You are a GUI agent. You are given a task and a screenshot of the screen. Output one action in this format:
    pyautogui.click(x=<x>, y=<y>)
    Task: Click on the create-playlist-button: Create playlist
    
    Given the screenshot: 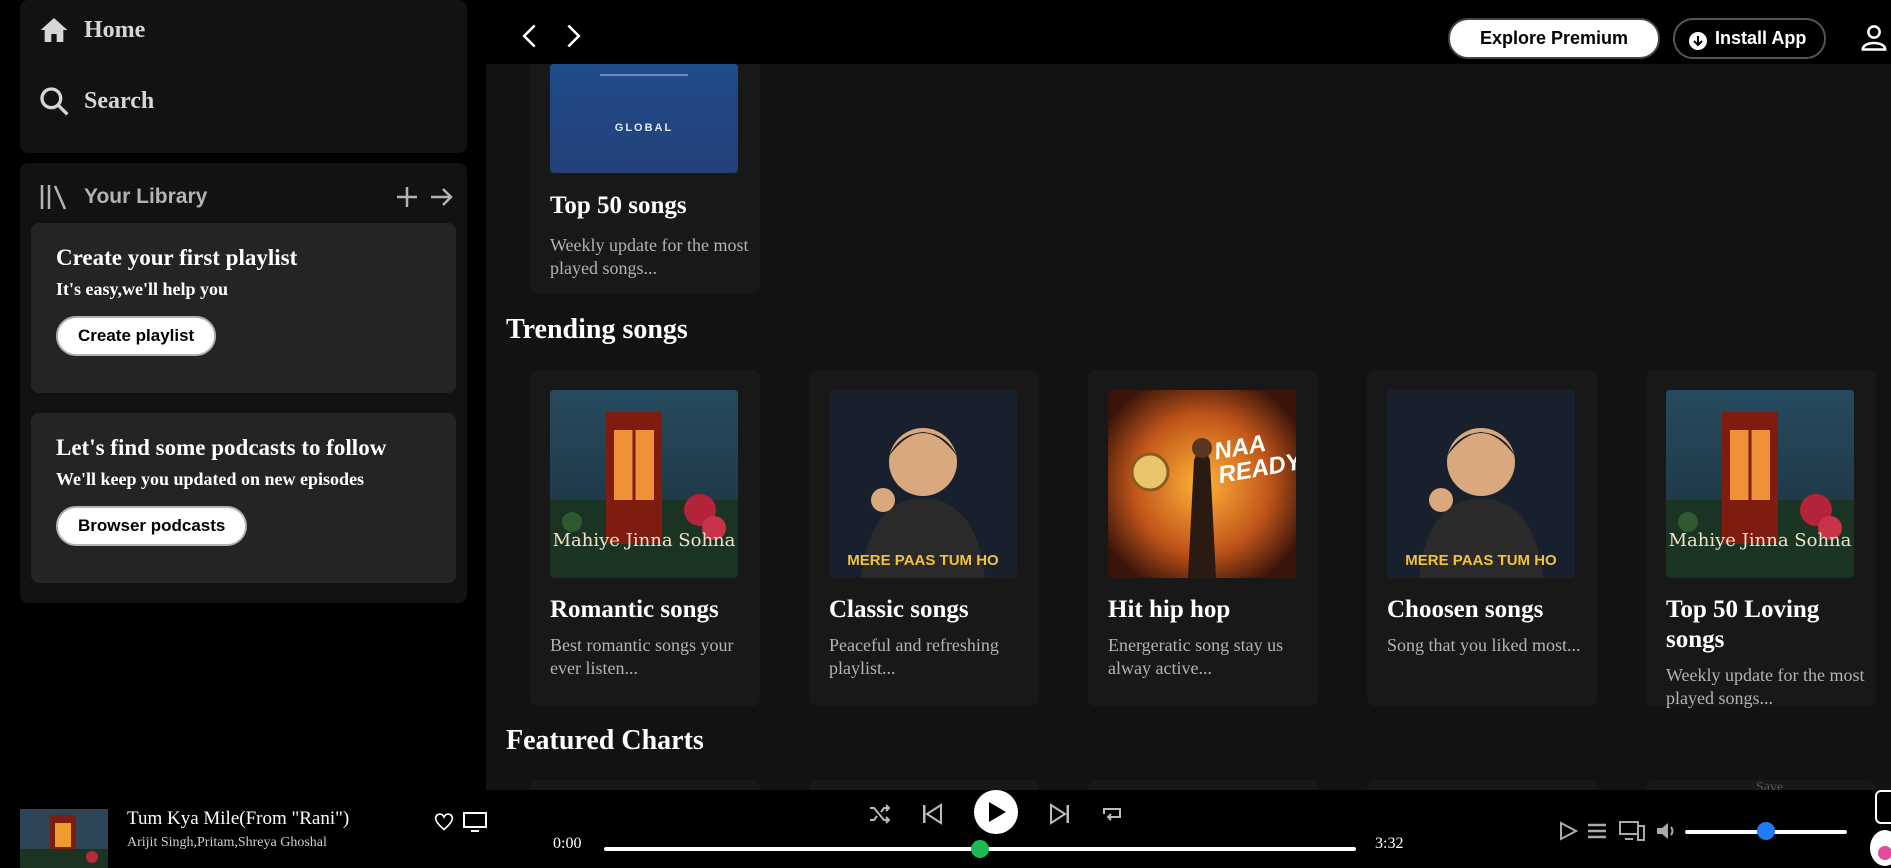 What is the action you would take?
    pyautogui.click(x=136, y=336)
    